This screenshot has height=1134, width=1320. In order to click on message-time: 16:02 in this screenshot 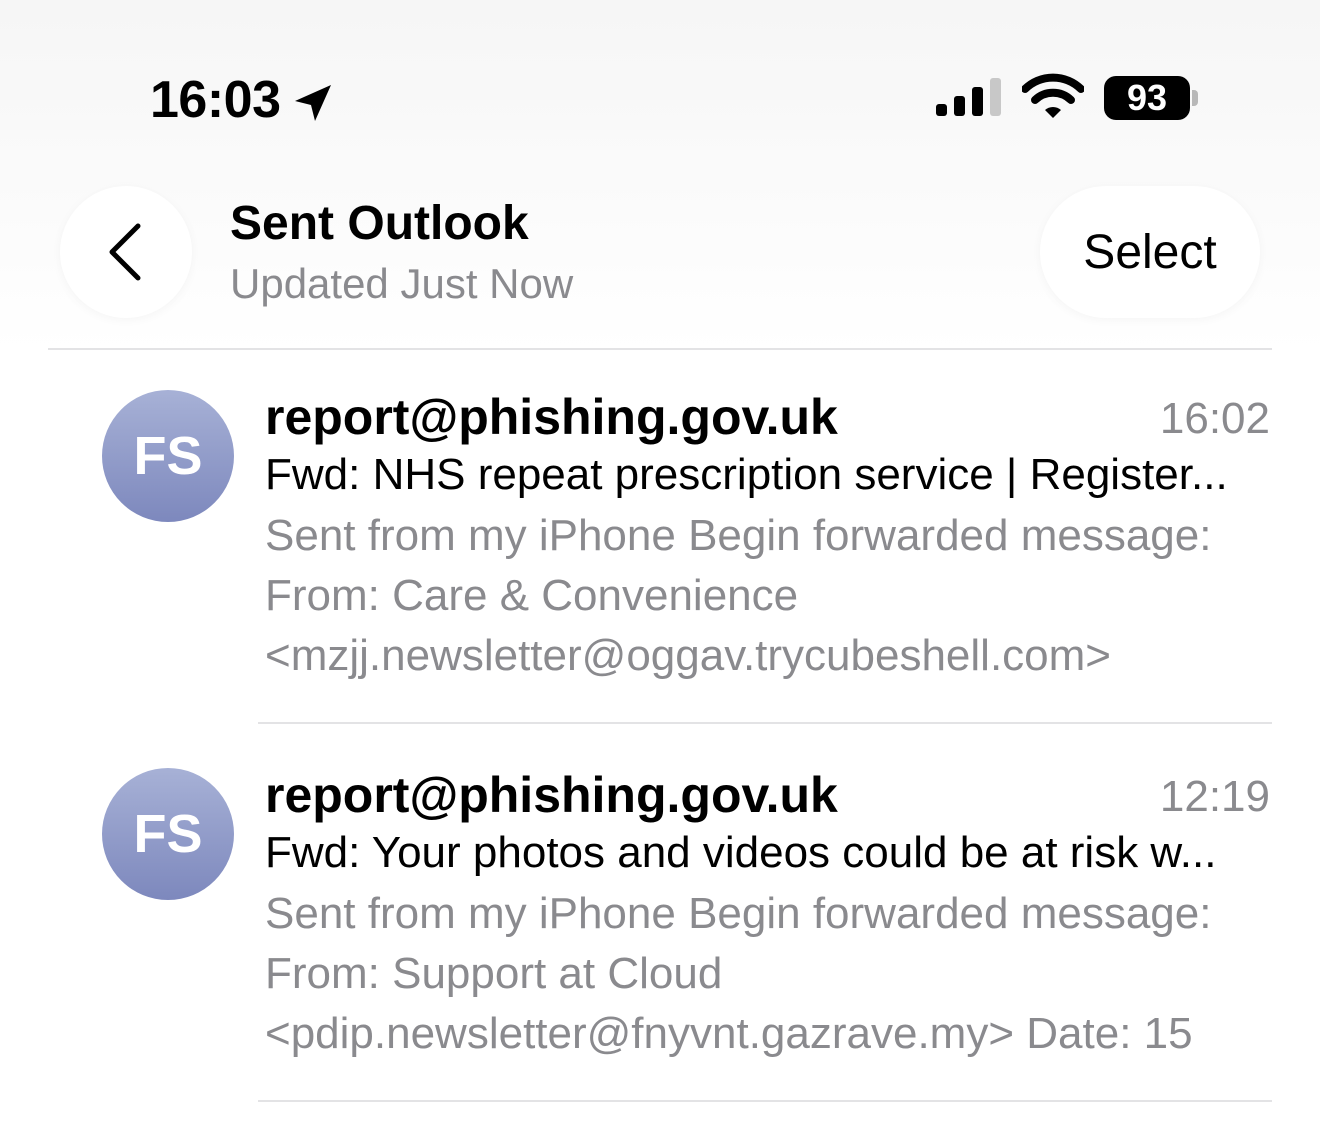, I will do `click(1214, 418)`.